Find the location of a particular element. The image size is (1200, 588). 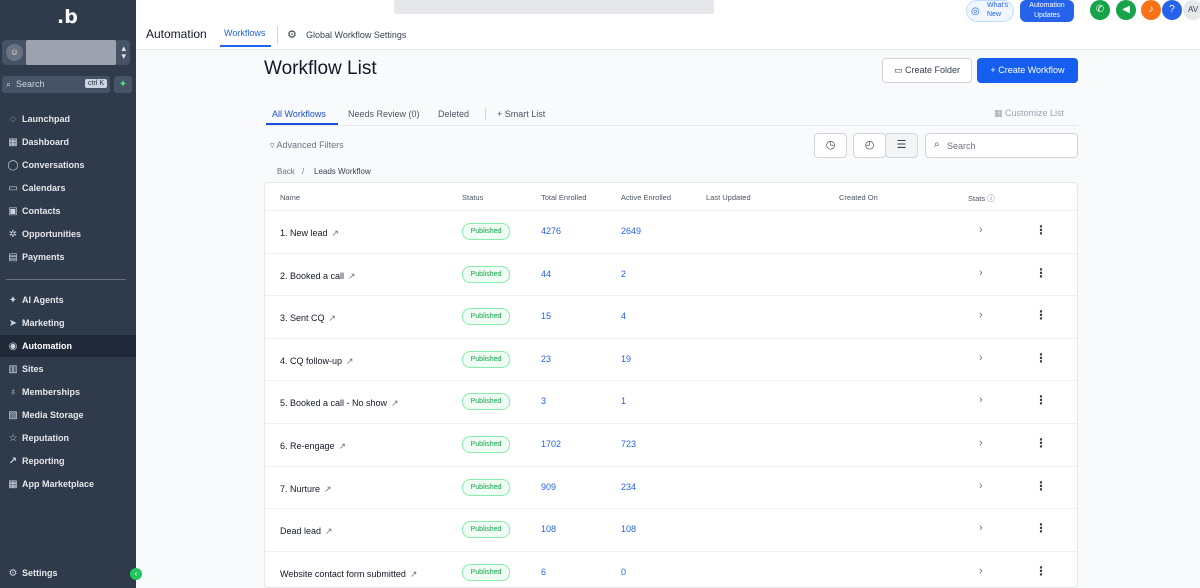

active-enrolled-link: 723 is located at coordinates (628, 444).